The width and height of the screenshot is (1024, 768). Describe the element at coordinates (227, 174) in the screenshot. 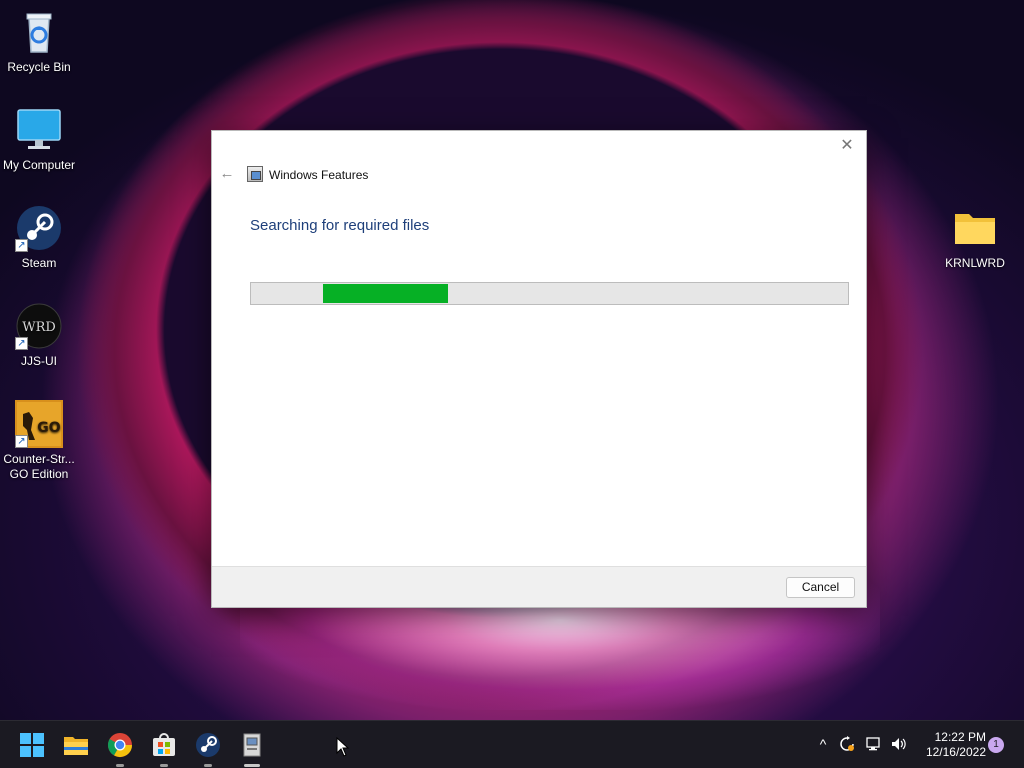

I see `back-arrow-icon: ←` at that location.